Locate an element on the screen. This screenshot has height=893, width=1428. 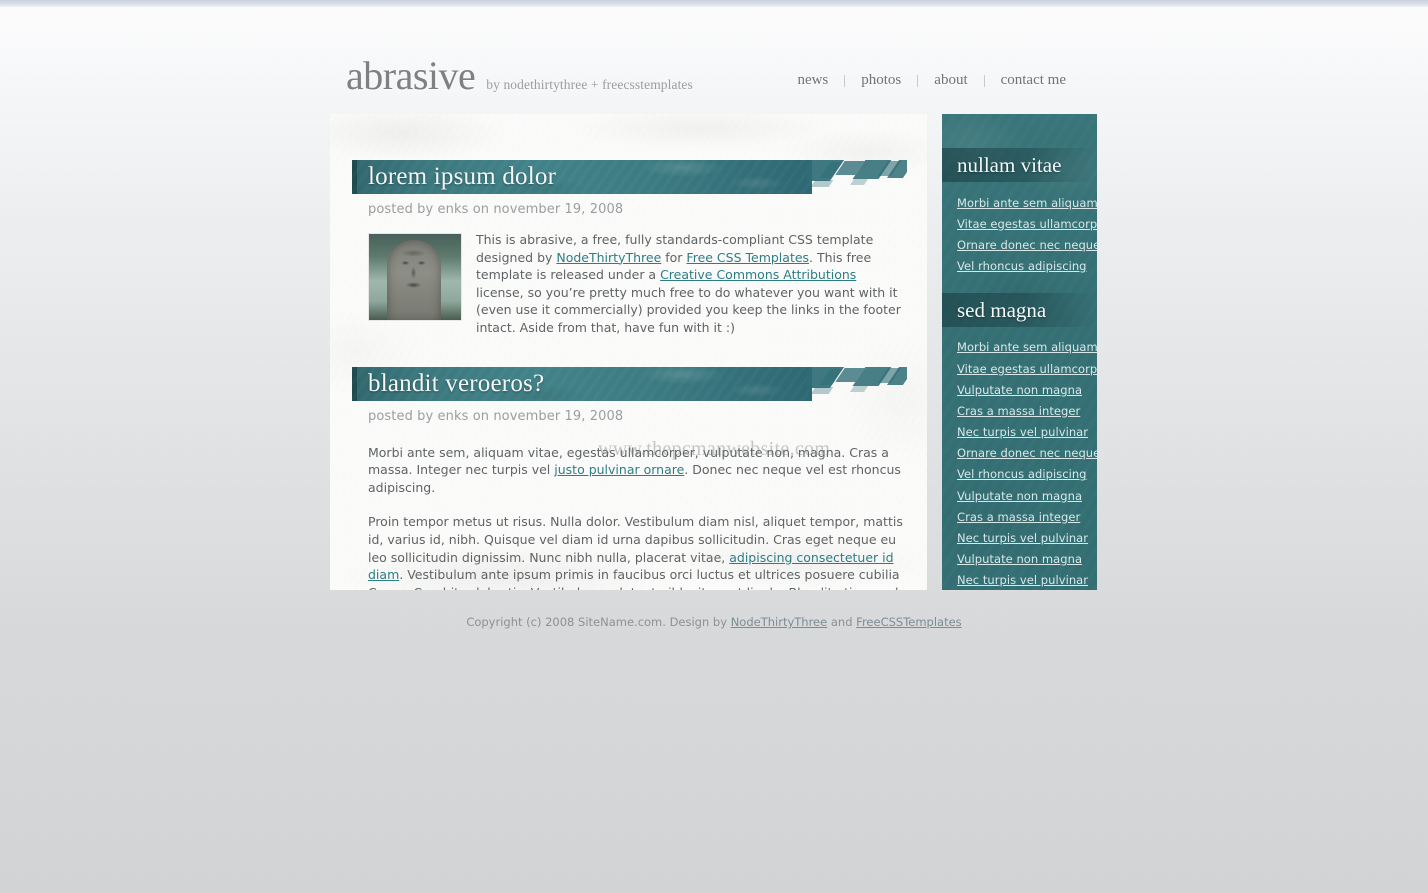
post-header-bar: lorem ipsum dolor is located at coordinates (629, 177).